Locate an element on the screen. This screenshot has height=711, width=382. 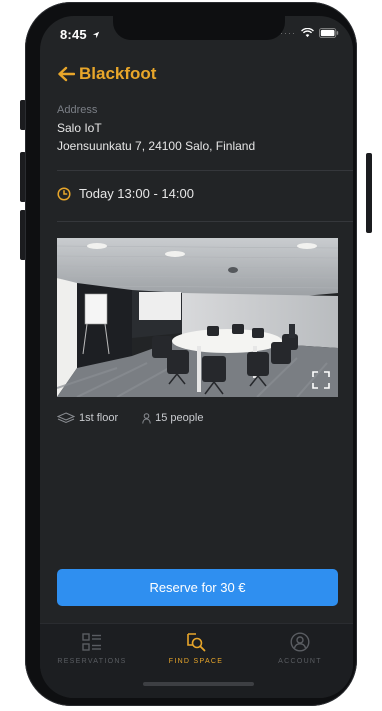
expand-icon is located at coordinates (321, 380).